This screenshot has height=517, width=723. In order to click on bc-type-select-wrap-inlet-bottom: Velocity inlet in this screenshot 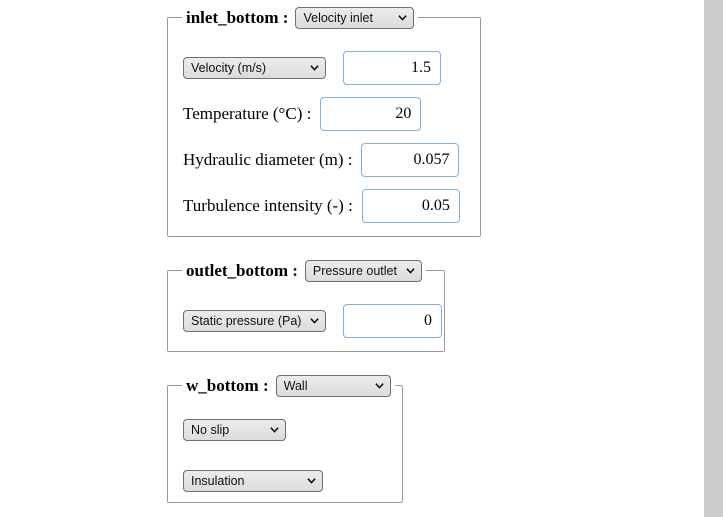, I will do `click(355, 18)`.